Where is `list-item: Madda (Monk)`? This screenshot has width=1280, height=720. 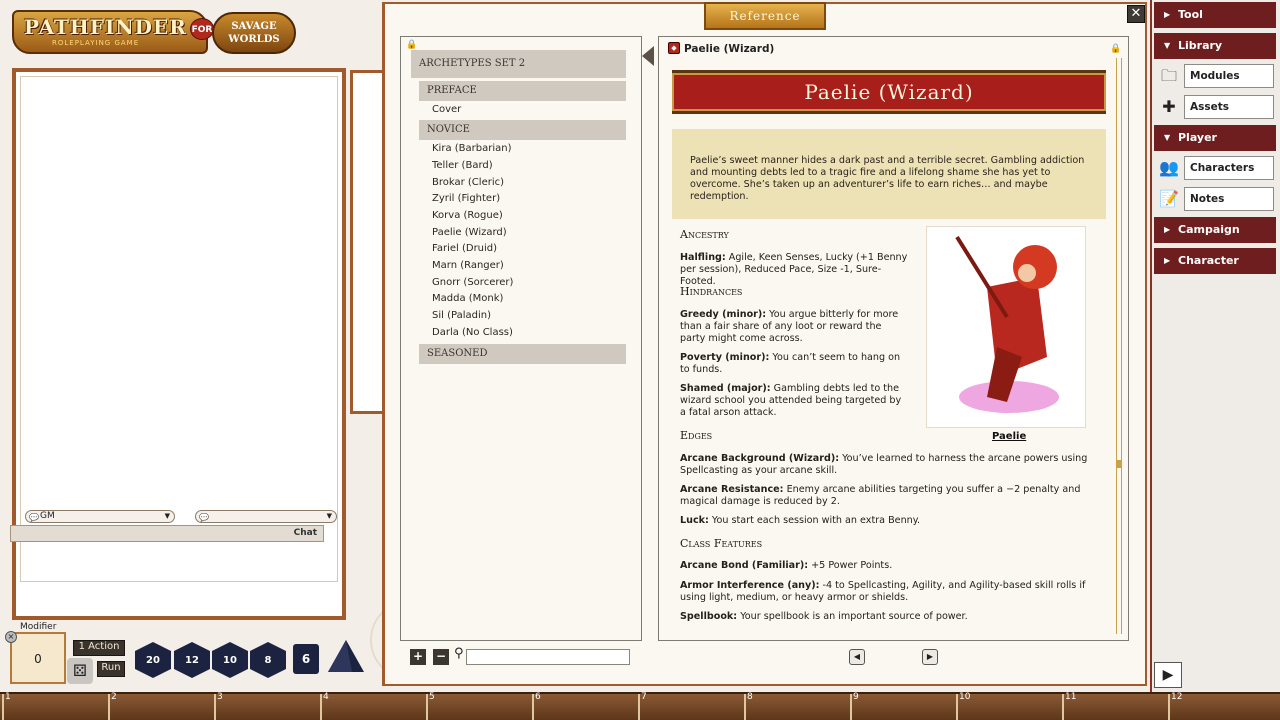 list-item: Madda (Monk) is located at coordinates (467, 298).